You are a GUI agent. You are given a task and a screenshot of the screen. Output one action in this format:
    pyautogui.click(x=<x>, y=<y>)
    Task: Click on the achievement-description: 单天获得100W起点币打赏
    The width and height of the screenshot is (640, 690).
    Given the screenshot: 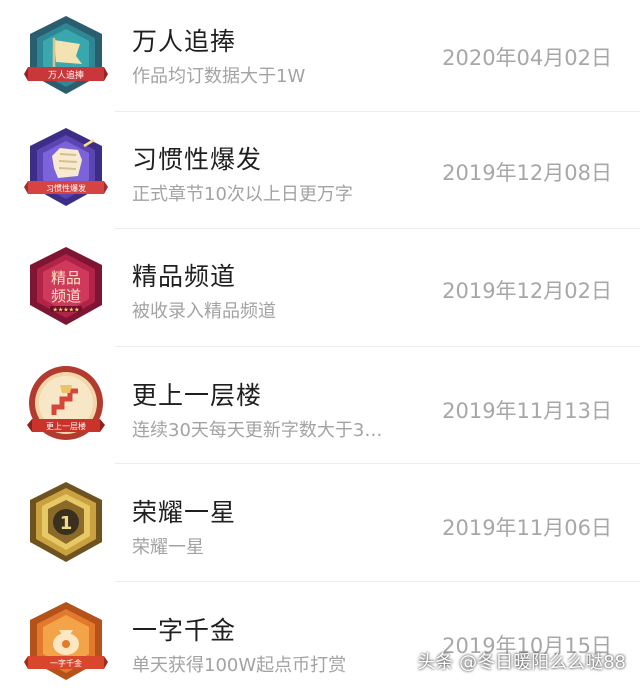 What is the action you would take?
    pyautogui.click(x=239, y=665)
    